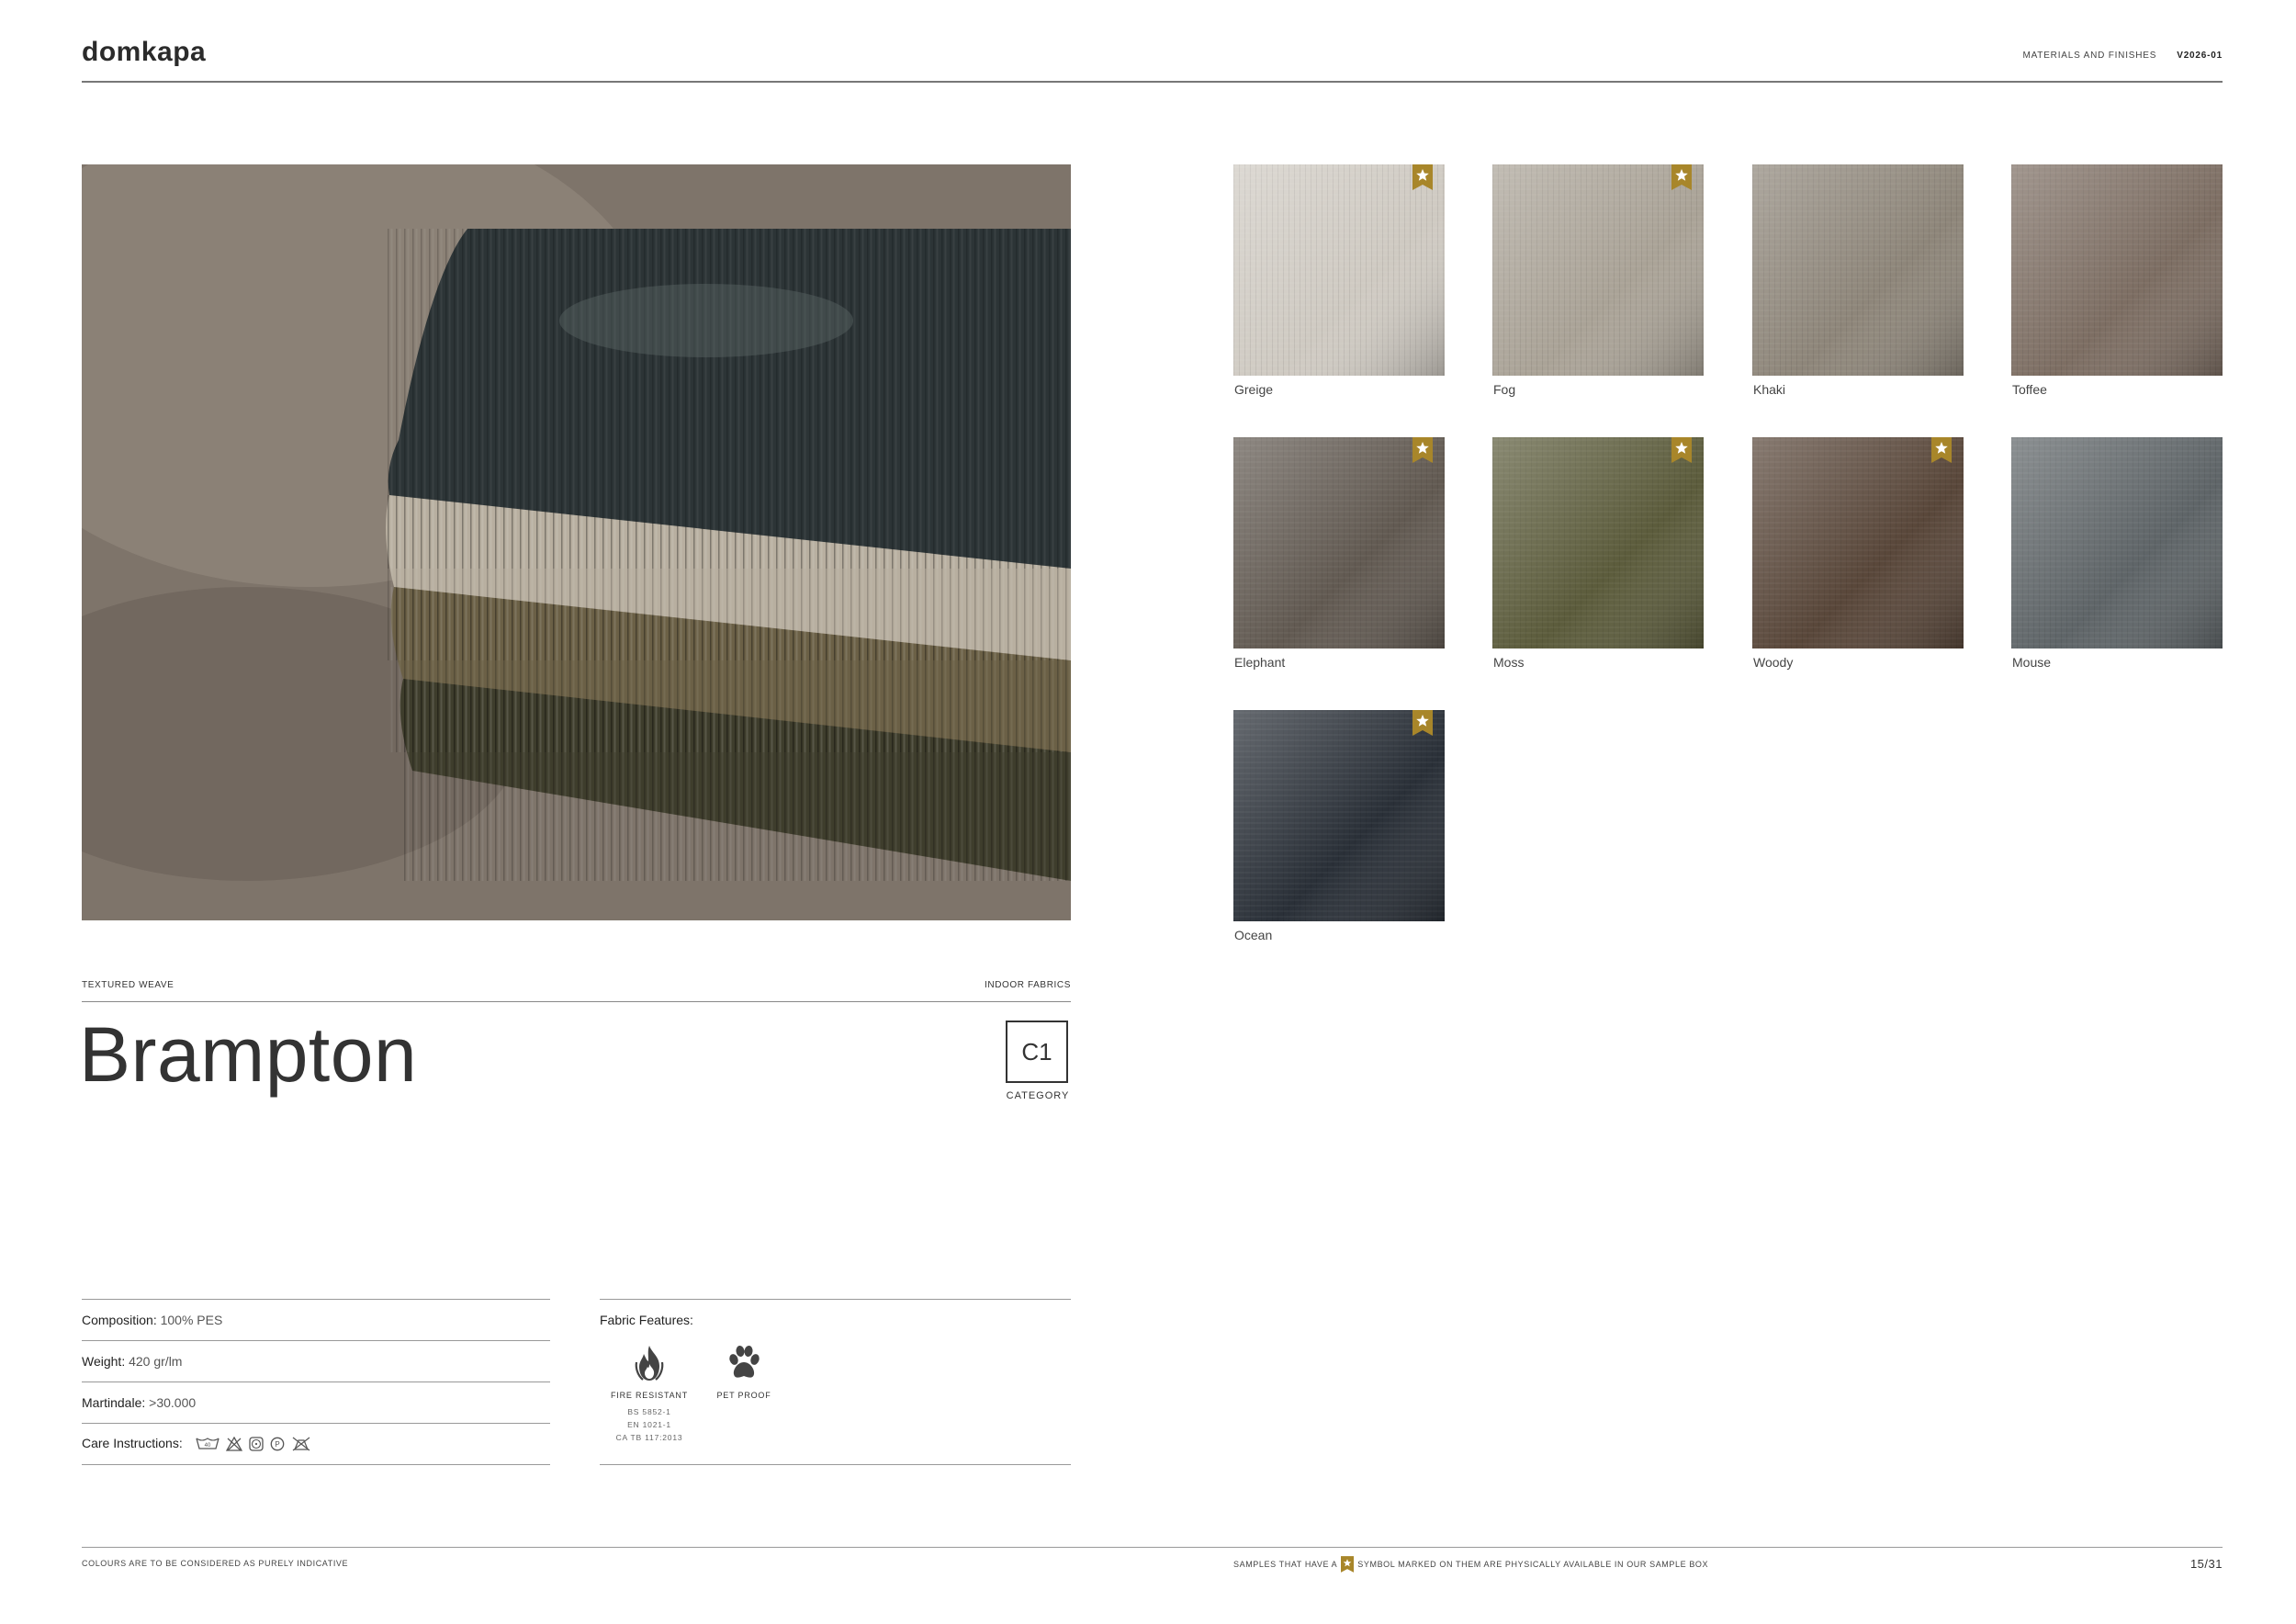 The width and height of the screenshot is (2296, 1624). I want to click on version-label: V2026-01, so click(2200, 56).